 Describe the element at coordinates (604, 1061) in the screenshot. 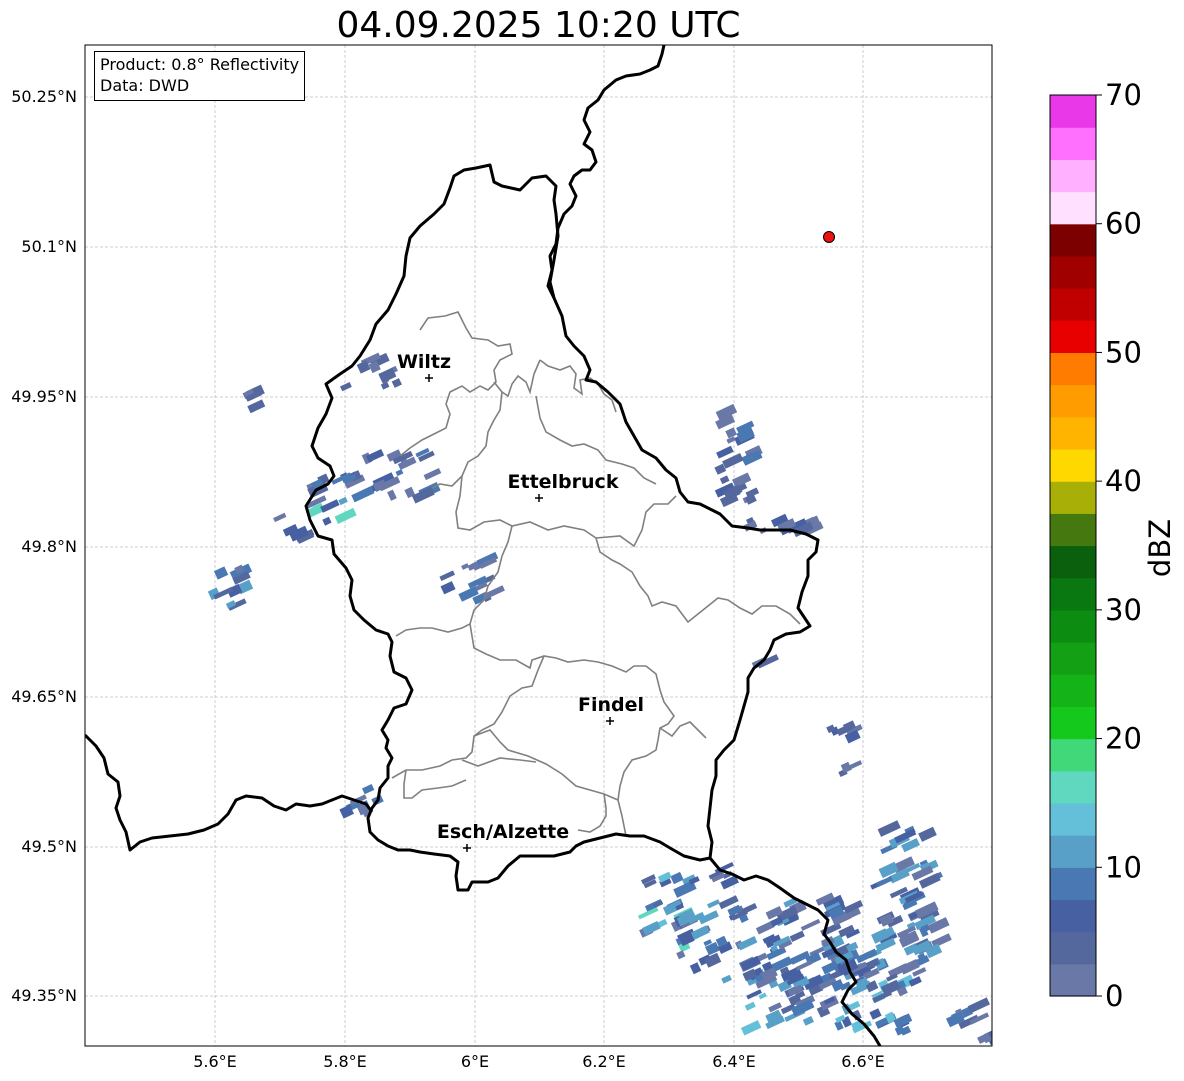

I see `lon-tick: 6.2°E` at that location.